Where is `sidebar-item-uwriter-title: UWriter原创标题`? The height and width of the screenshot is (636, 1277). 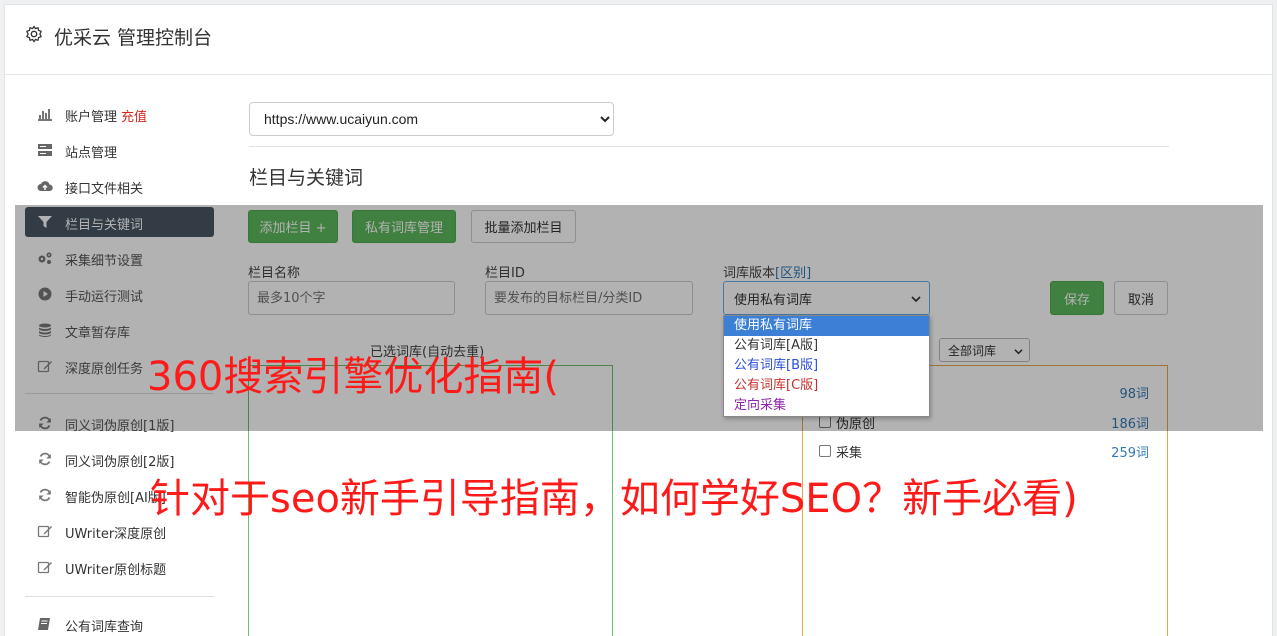
sidebar-item-uwriter-title: UWriter原创标题 is located at coordinates (119, 567).